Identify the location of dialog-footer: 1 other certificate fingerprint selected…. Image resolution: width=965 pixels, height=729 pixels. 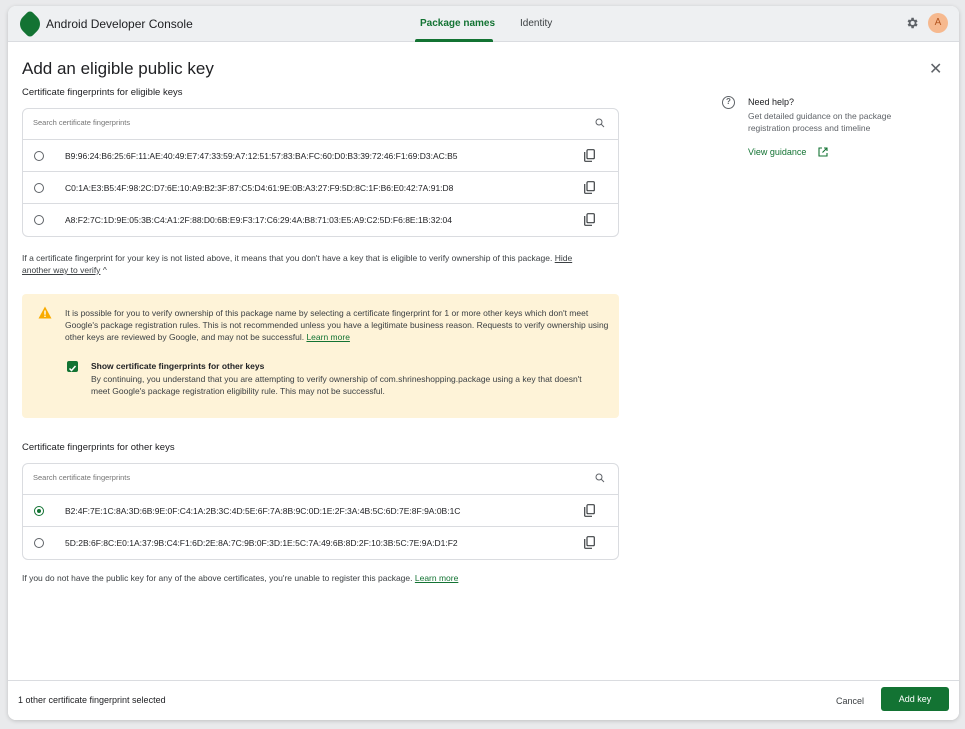
(483, 700).